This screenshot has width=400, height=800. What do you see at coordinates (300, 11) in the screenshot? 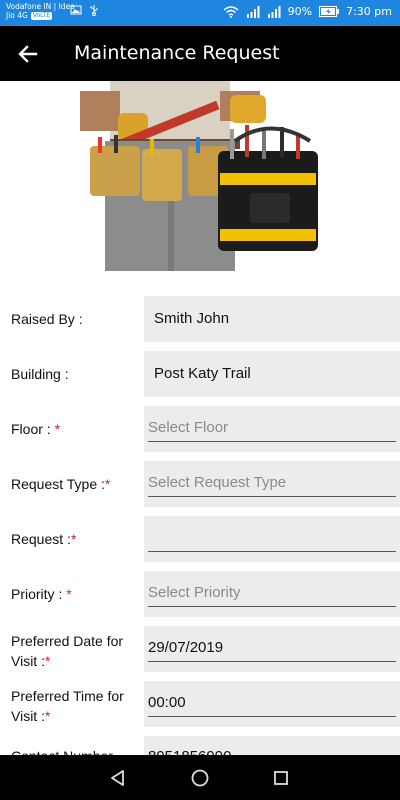
I see `battery-percent: 90%` at bounding box center [300, 11].